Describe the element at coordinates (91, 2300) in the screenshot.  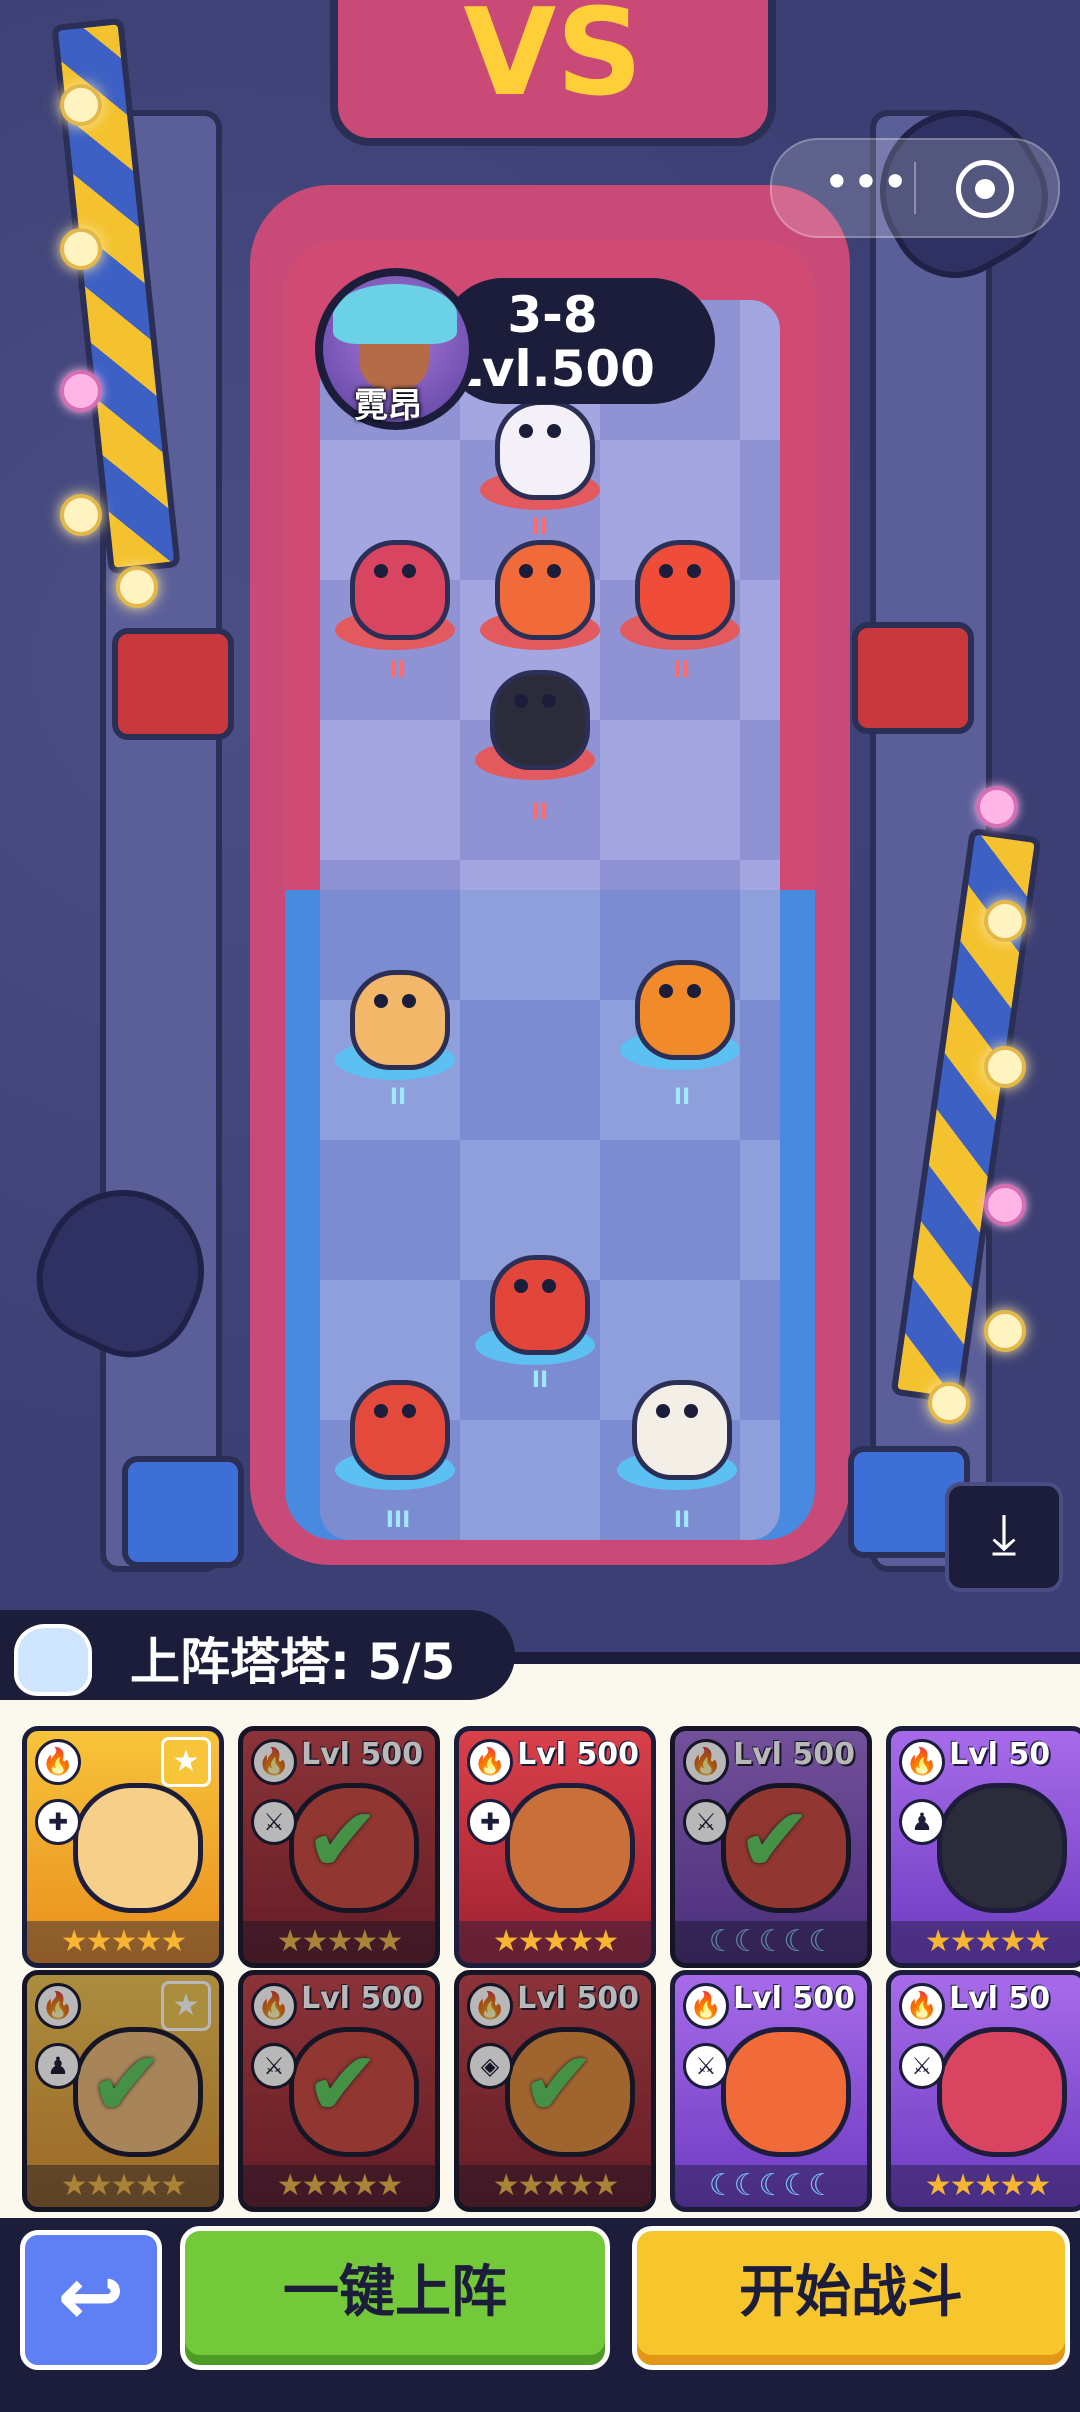
I see `back-button: ↩` at that location.